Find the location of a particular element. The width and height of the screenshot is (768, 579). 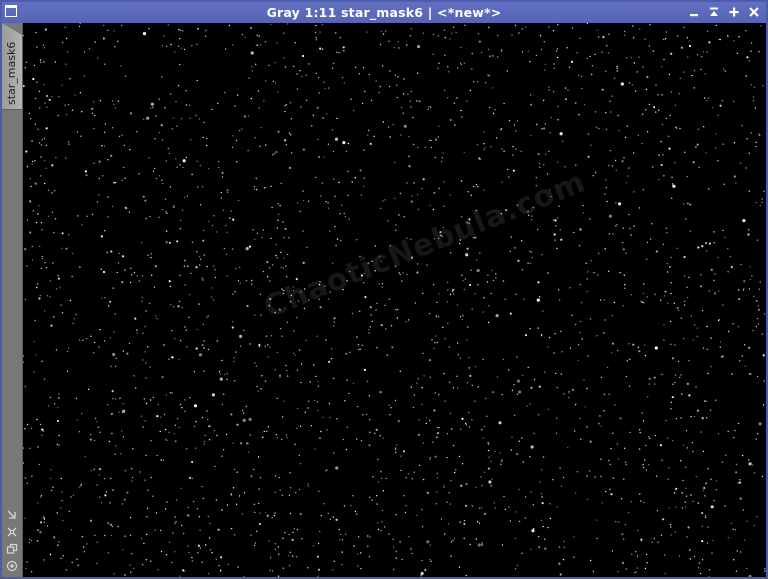

title-bar: Gray 1:11 star_mask6 | <*new*> is located at coordinates (384, 12).